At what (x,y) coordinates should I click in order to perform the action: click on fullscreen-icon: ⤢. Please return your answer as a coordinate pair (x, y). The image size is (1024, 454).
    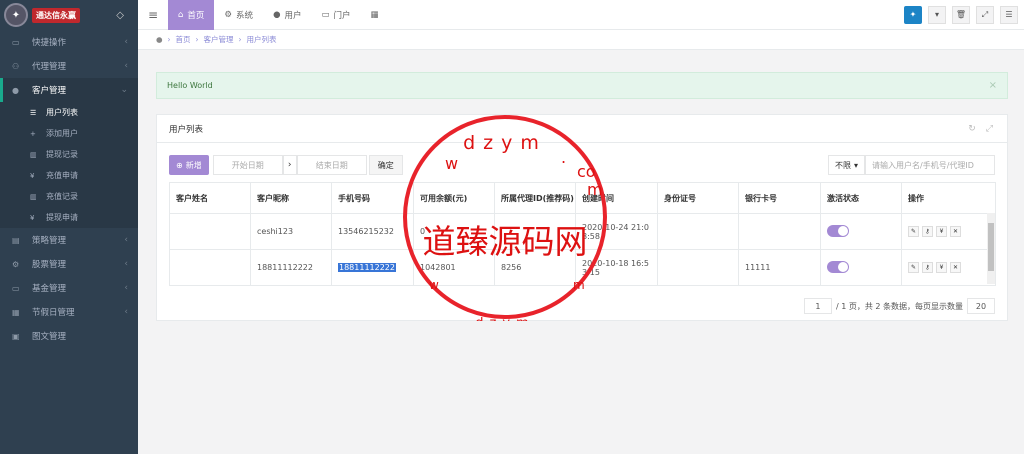
    Looking at the image, I should click on (985, 14).